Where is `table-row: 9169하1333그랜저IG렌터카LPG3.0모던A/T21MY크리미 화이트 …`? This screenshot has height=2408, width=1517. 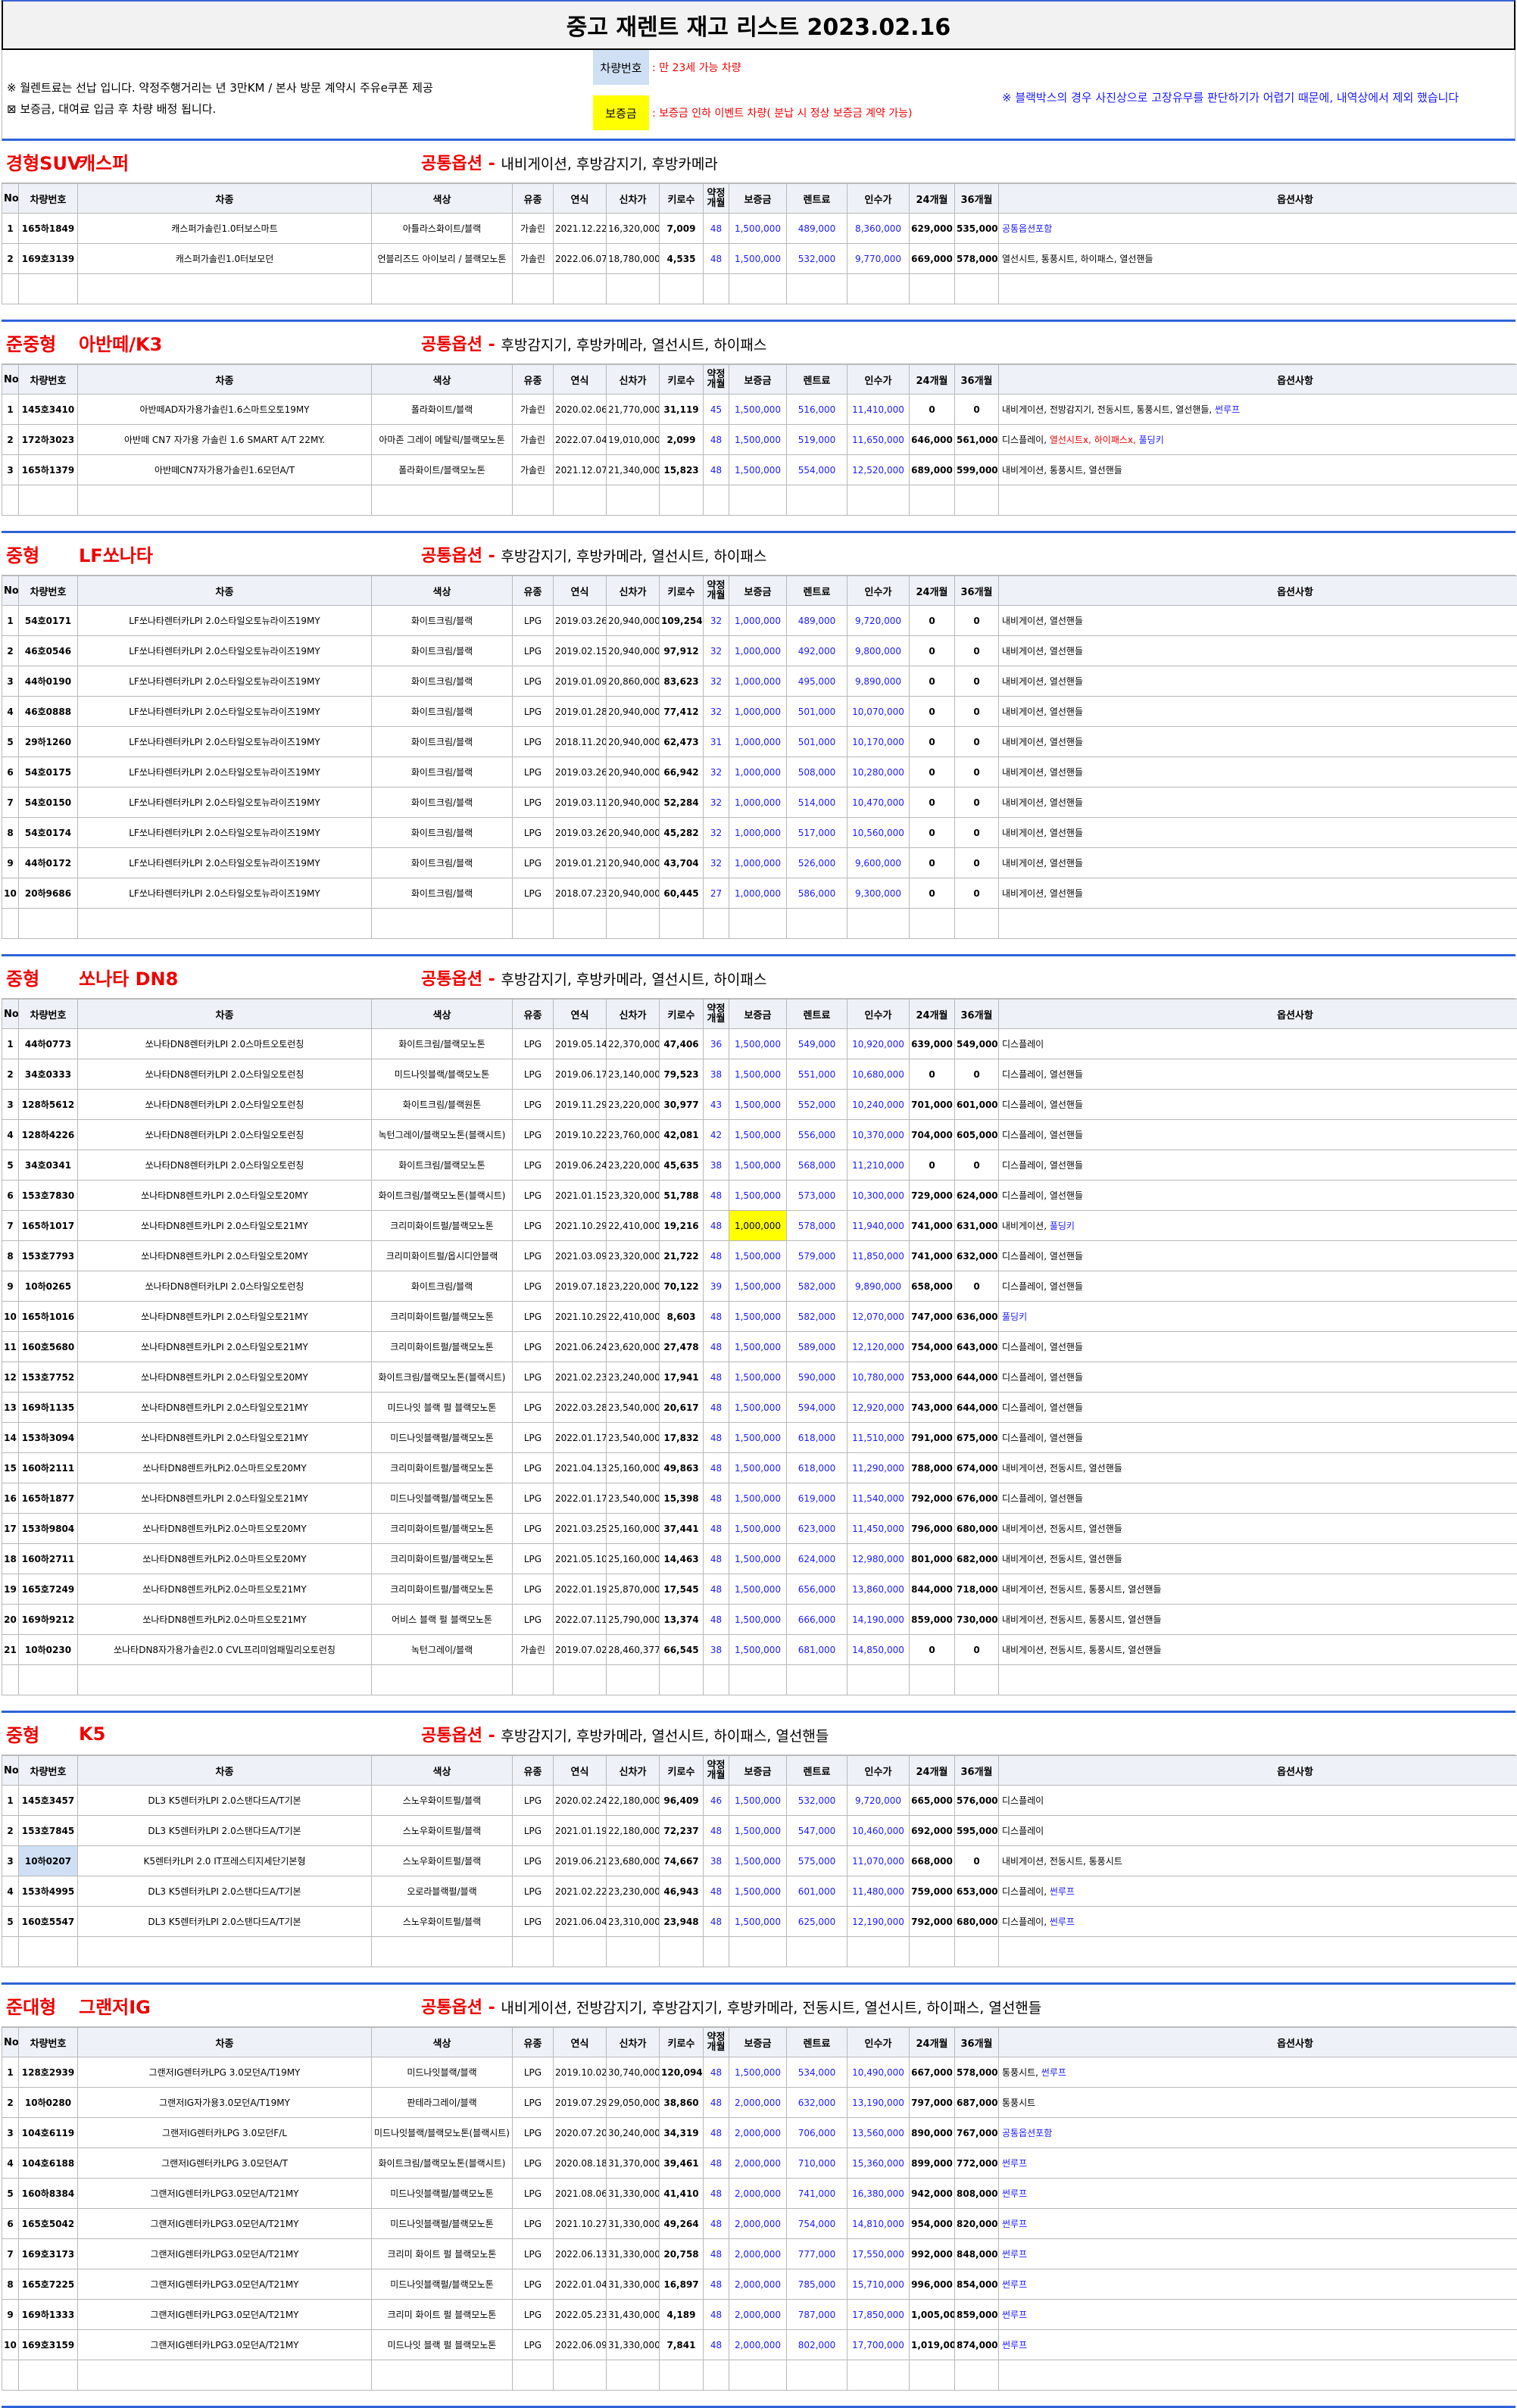
table-row: 9169하1333그랜저IG렌터카LPG3.0모던A/T21MY크리미 화이트 … is located at coordinates (759, 2315).